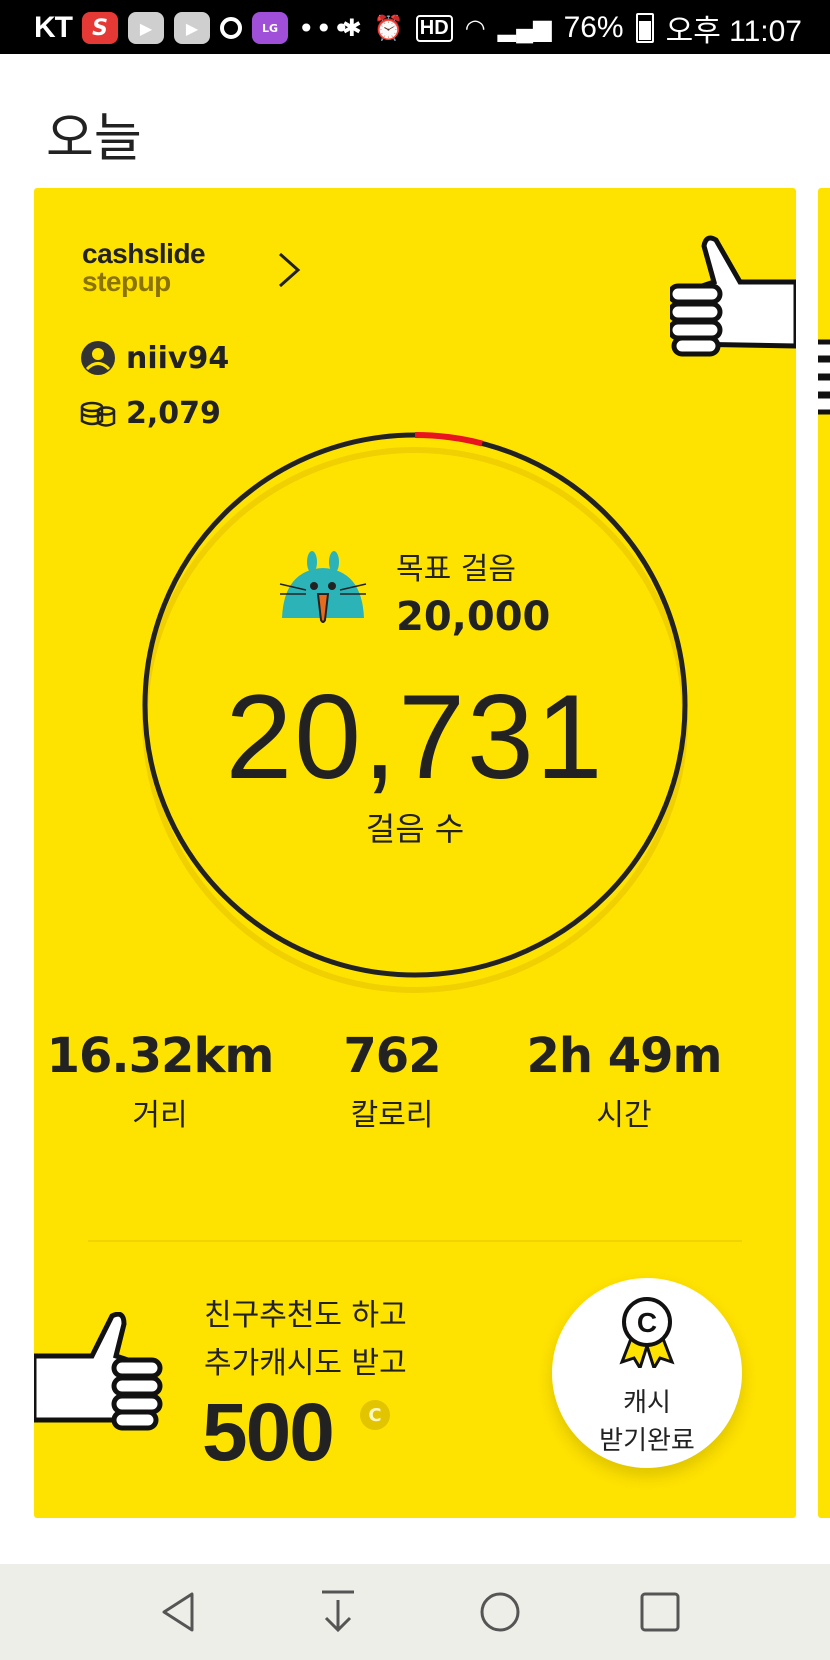  Describe the element at coordinates (288, 270) in the screenshot. I see `chevron-right-icon` at that location.